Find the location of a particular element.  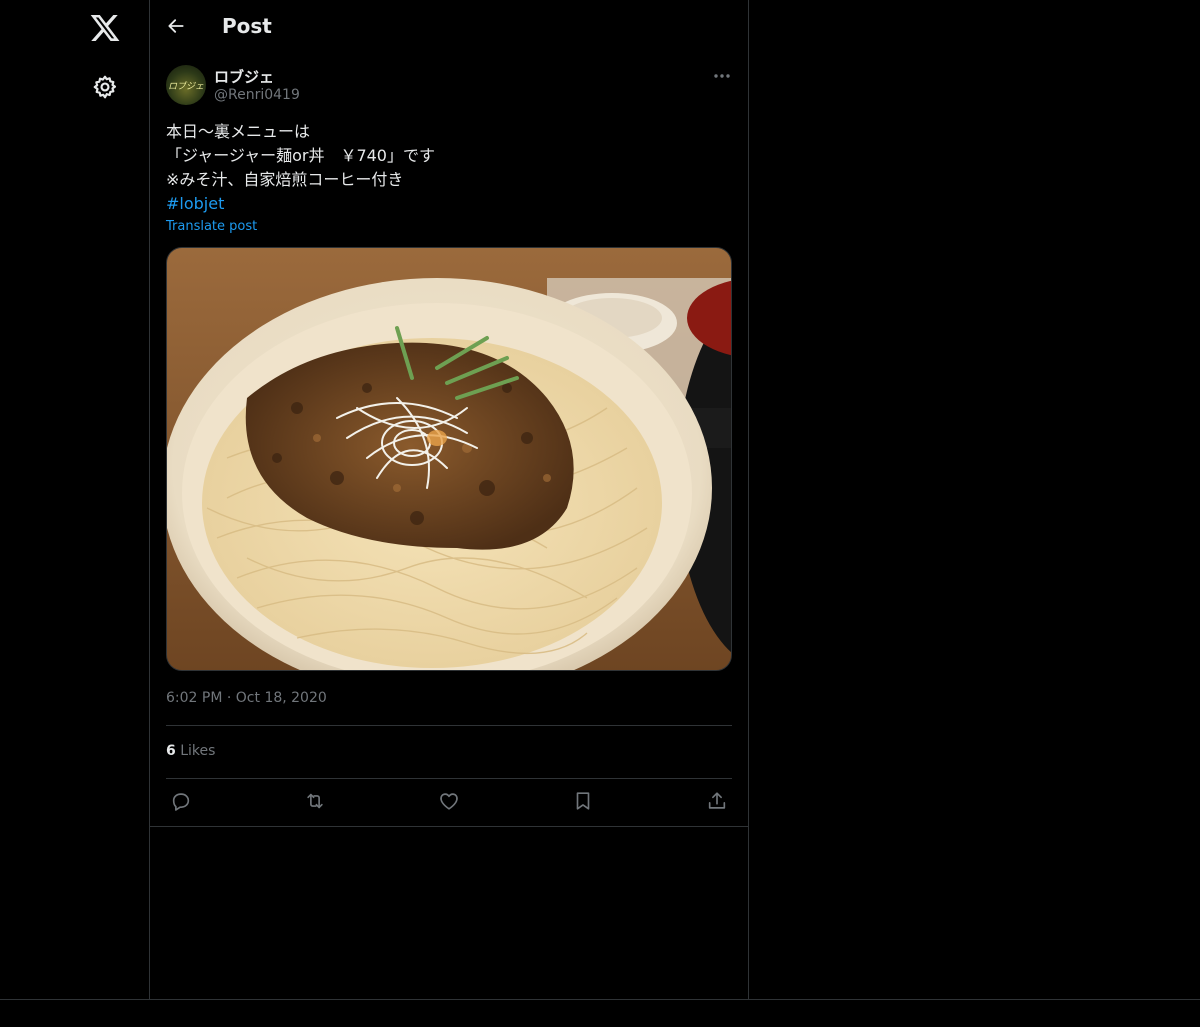

post-text-line: 「ジャージャー麺or丼 ￥740」です is located at coordinates (300, 155).